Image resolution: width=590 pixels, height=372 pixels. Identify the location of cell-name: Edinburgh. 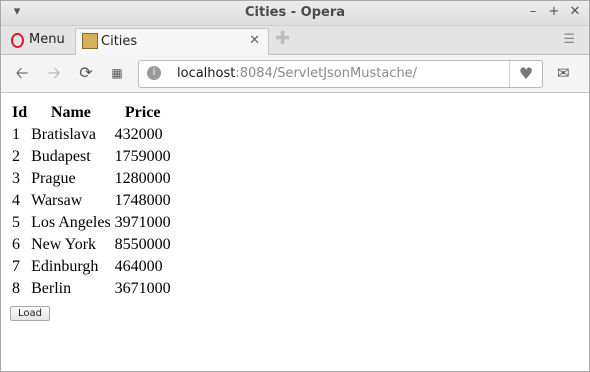
(65, 266).